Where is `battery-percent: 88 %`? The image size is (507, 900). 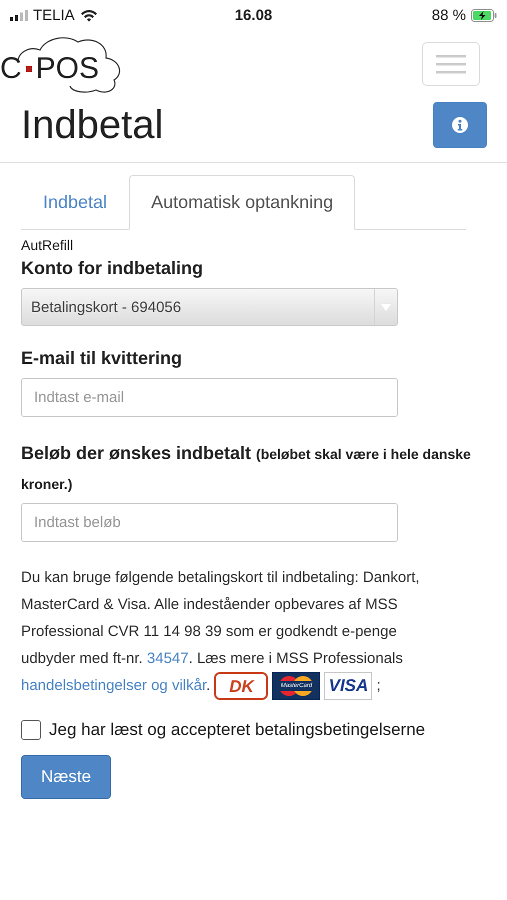 battery-percent: 88 % is located at coordinates (449, 15).